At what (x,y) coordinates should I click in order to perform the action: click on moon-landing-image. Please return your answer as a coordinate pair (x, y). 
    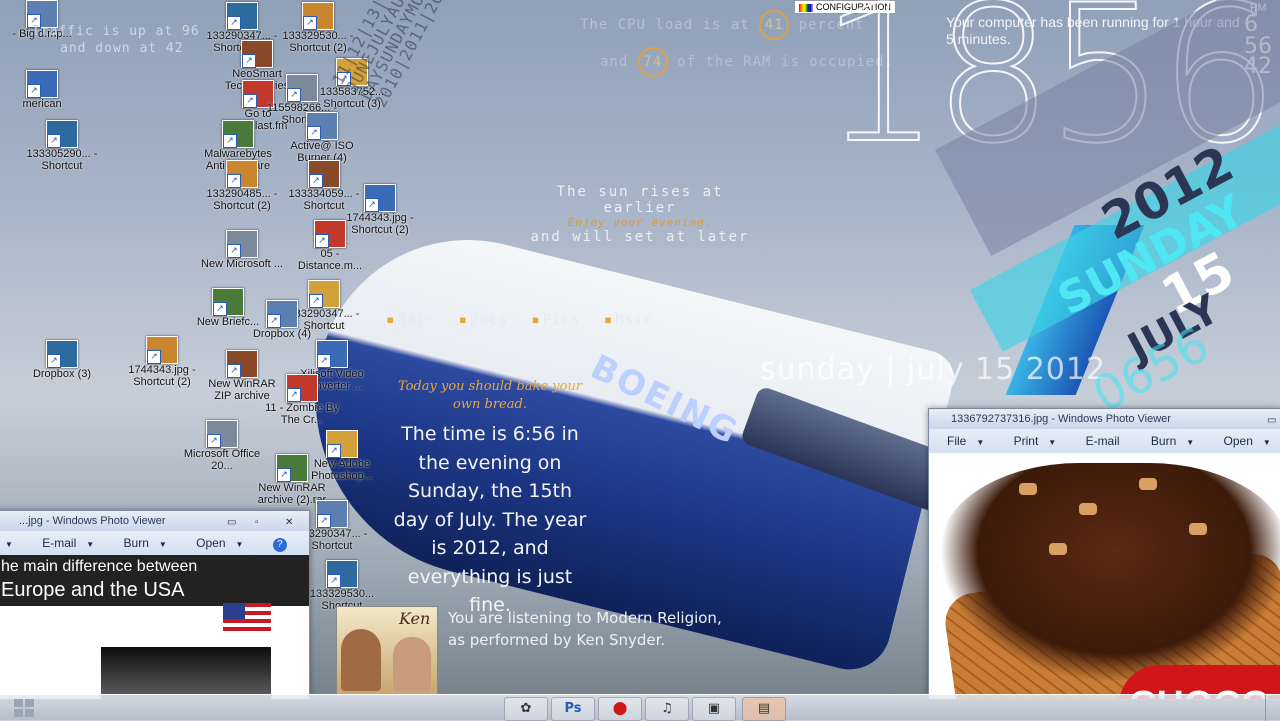
    Looking at the image, I should click on (186, 673).